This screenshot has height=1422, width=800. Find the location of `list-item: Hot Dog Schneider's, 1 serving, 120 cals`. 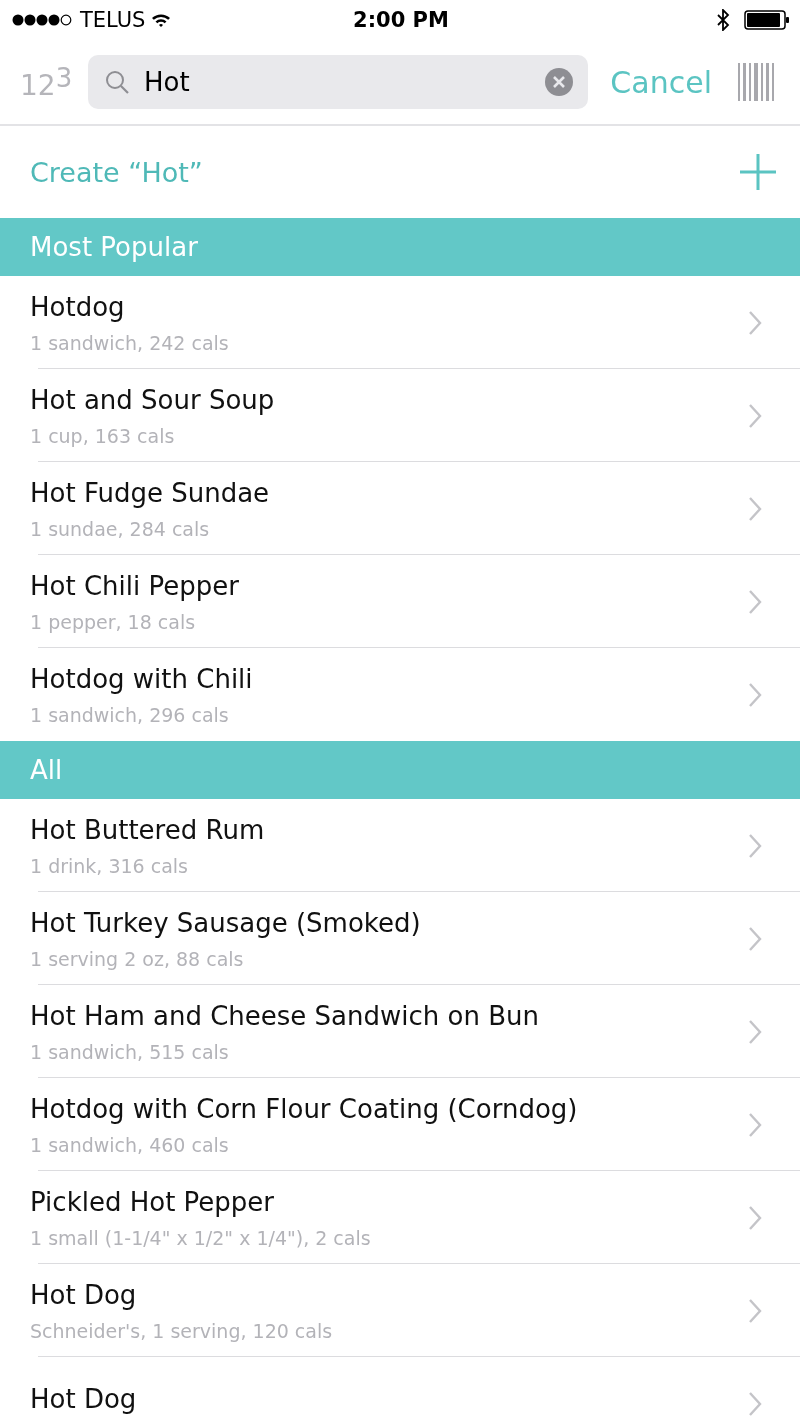

list-item: Hot Dog Schneider's, 1 serving, 120 cals is located at coordinates (400, 1310).